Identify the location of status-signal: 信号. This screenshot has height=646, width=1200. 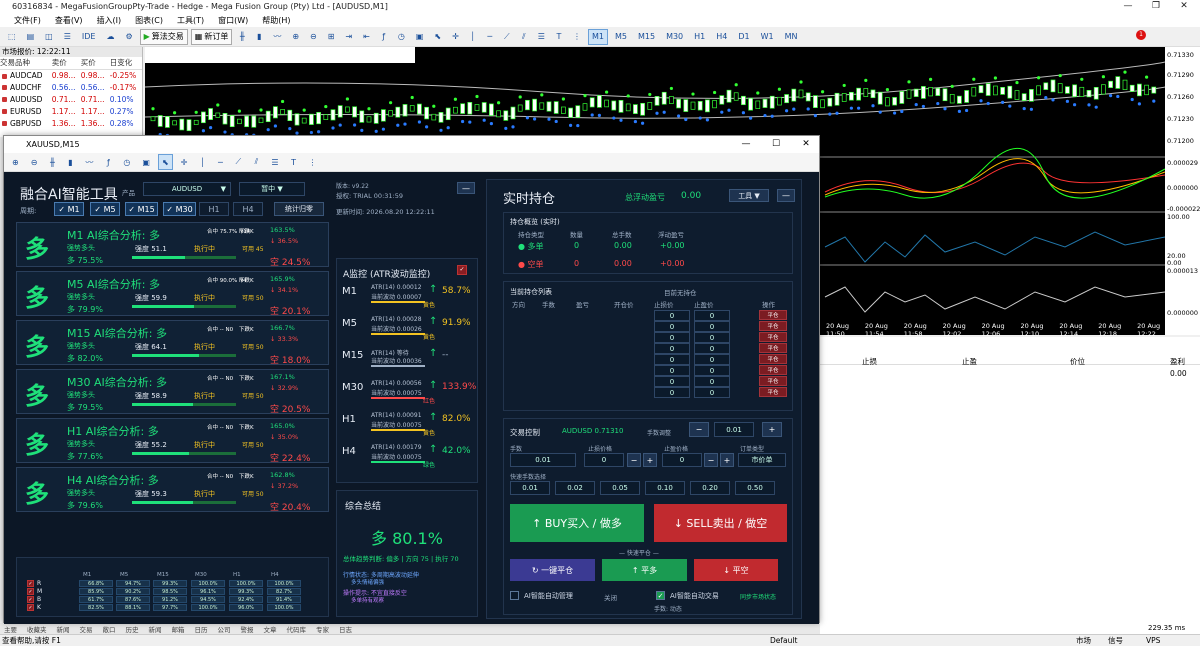
(1115, 640).